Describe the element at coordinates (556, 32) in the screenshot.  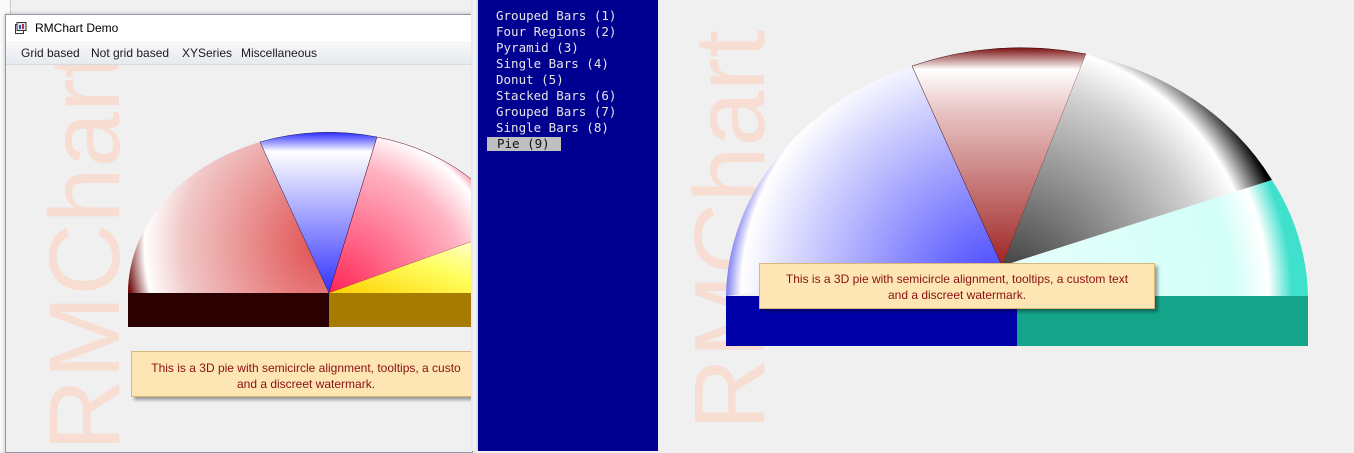
I see `menu-option-four-regions: Four Regions (2)` at that location.